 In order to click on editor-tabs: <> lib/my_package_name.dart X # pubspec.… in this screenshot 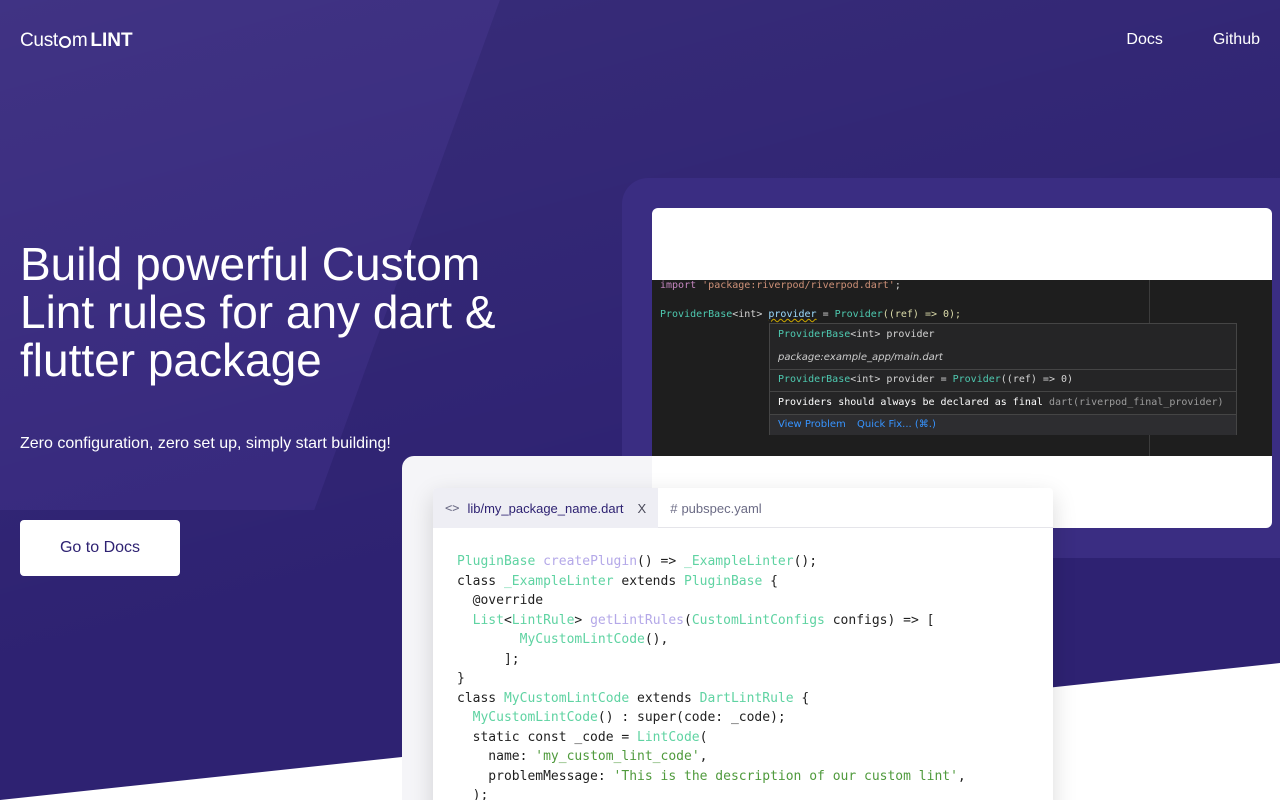, I will do `click(743, 508)`.